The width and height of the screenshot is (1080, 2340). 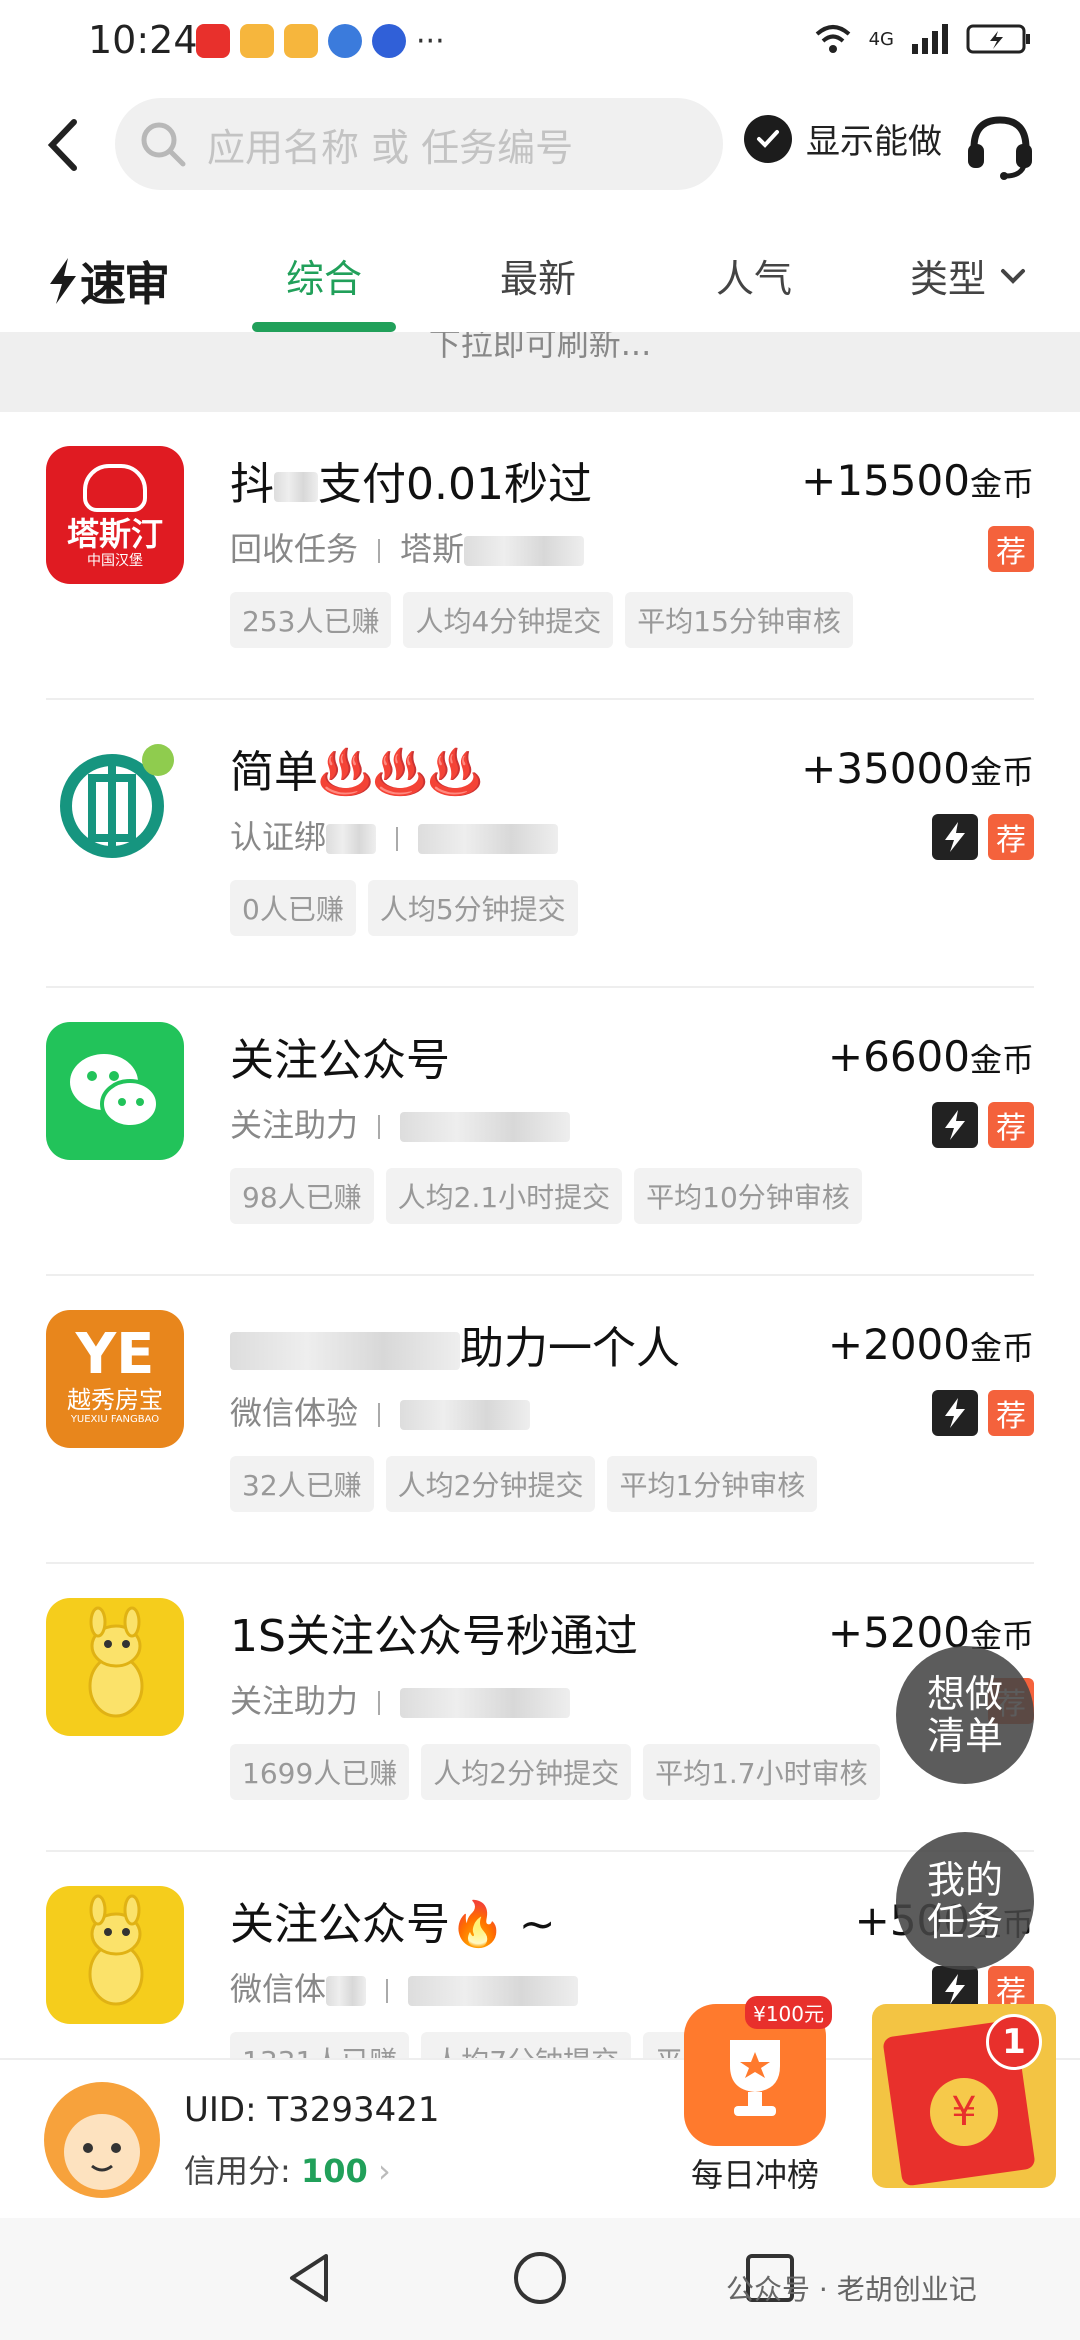 I want to click on task-reward: +6600金币, so click(x=930, y=1056).